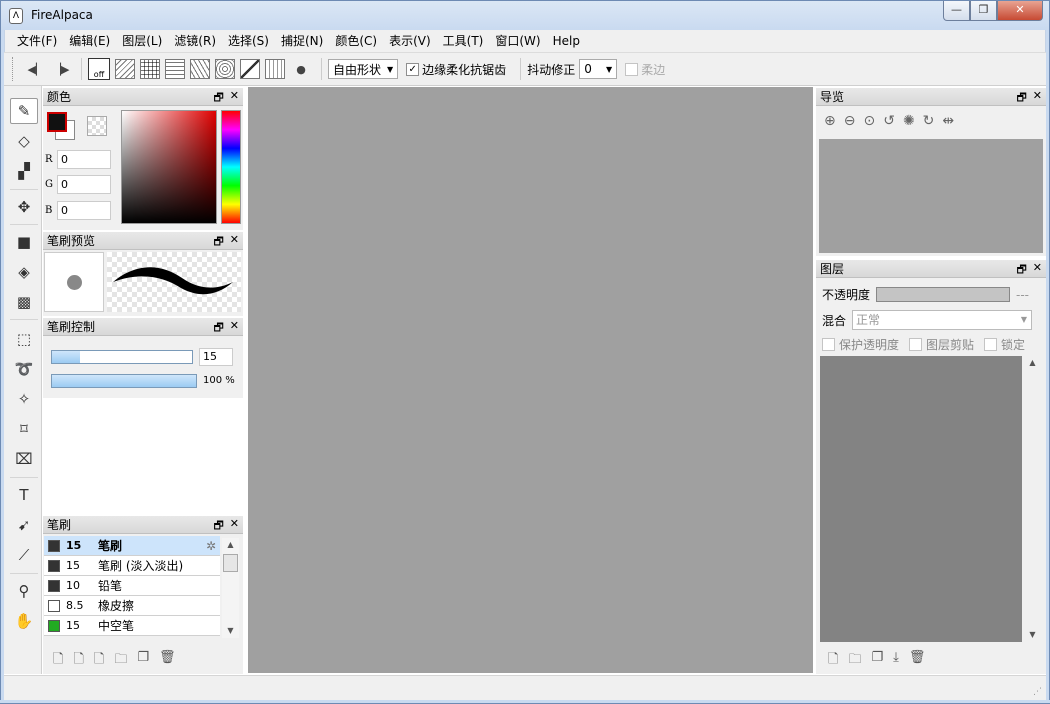 The width and height of the screenshot is (1050, 704). Describe the element at coordinates (24, 555) in the screenshot. I see `divide-tool-icon: ⟋` at that location.